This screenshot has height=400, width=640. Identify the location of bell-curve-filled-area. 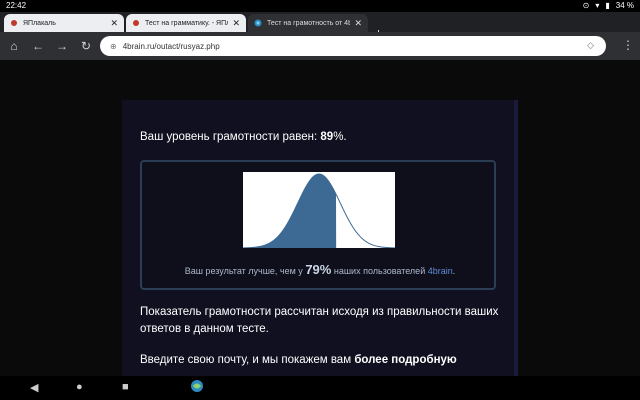
(290, 211).